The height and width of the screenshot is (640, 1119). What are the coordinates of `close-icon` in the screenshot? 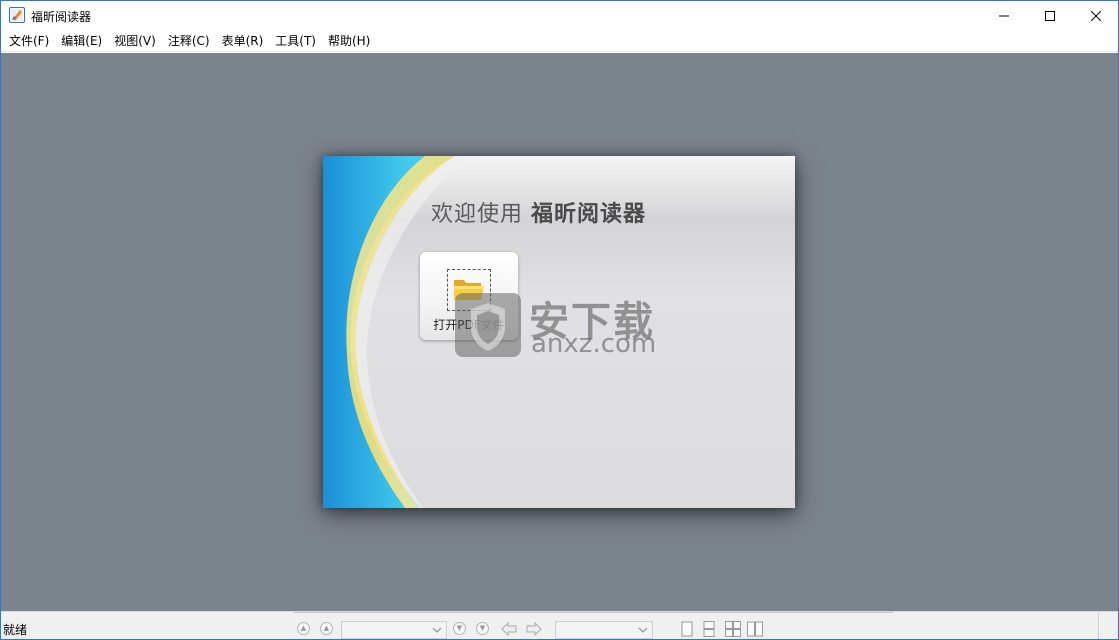 It's located at (1096, 16).